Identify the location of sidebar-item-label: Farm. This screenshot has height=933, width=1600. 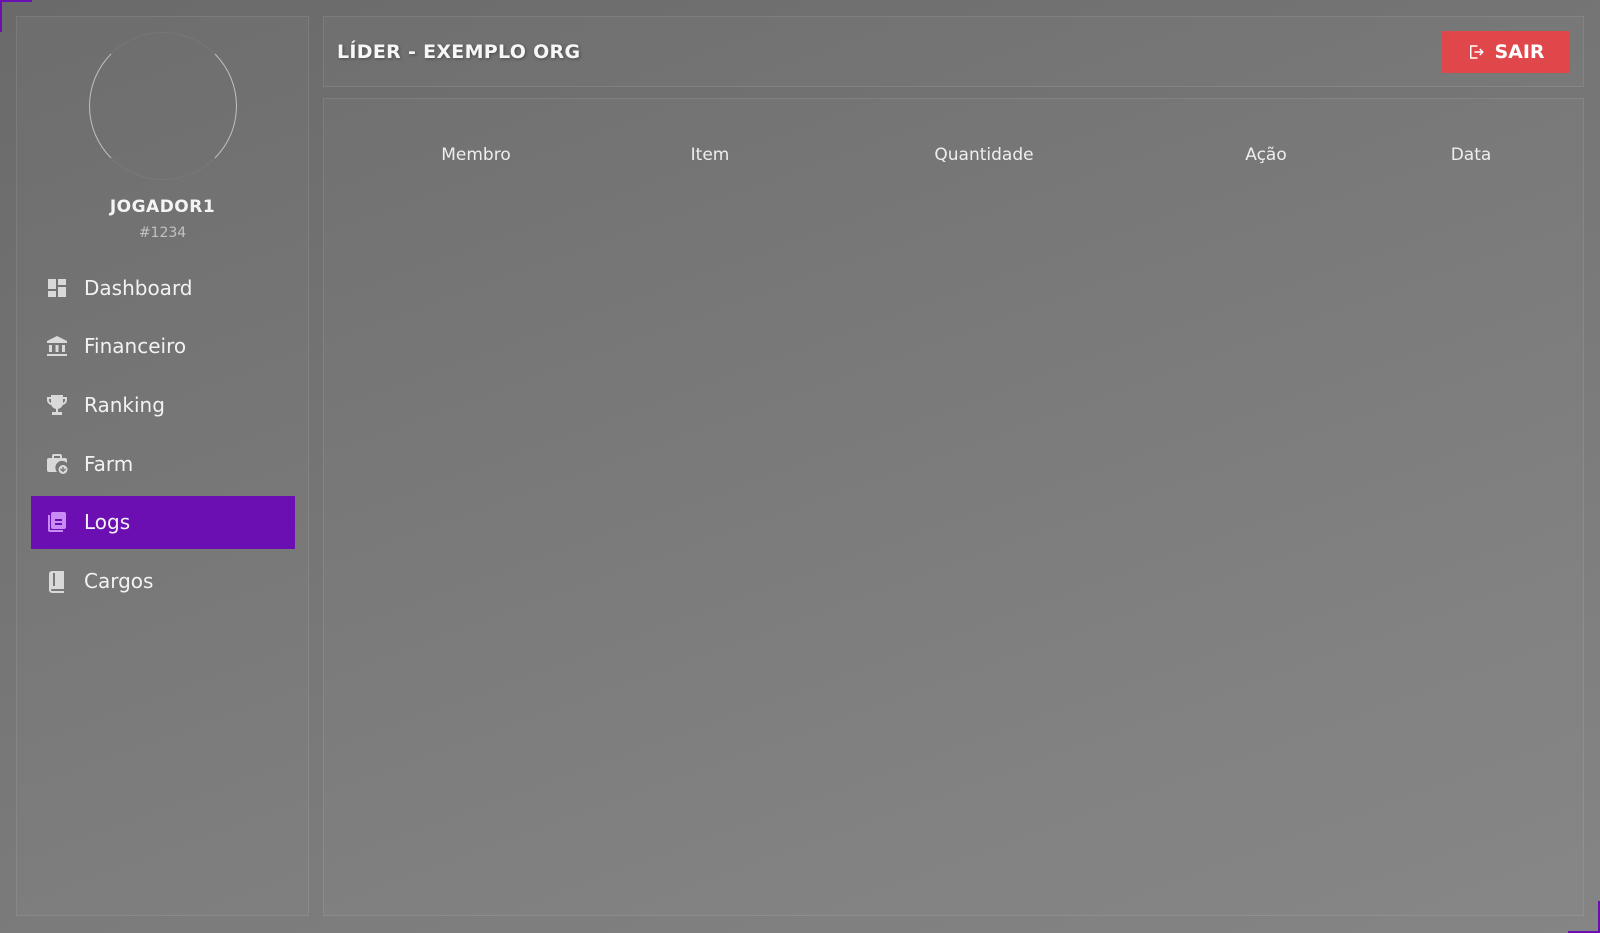
(109, 463).